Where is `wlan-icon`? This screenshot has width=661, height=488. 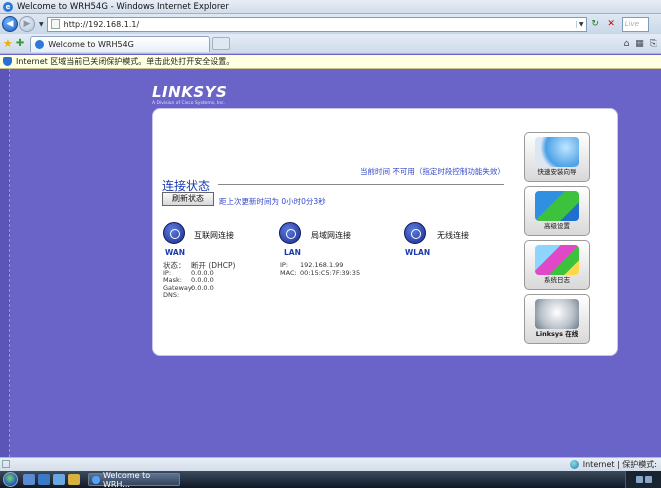
wlan-icon is located at coordinates (415, 233).